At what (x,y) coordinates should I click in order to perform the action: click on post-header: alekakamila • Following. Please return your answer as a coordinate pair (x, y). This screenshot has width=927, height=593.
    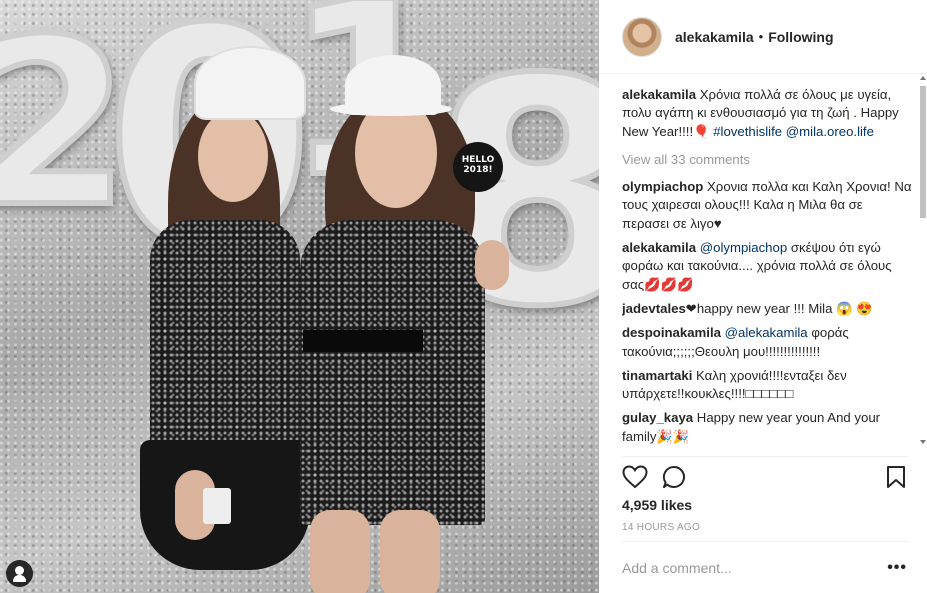
    Looking at the image, I should click on (763, 37).